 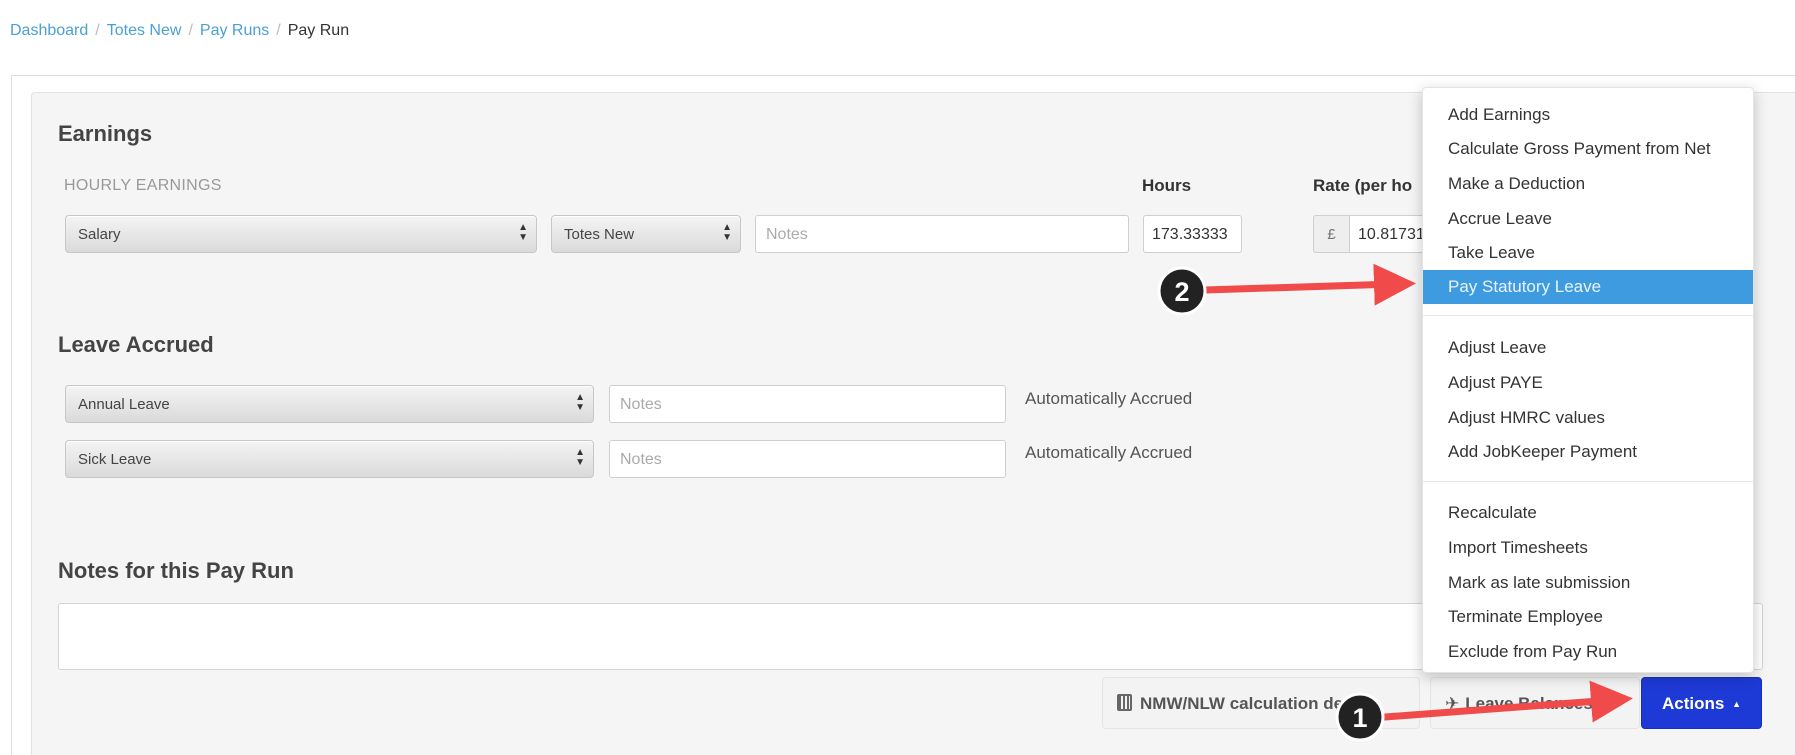 I want to click on nmw-calculation-button: NMW/NLW calculation details, so click(x=1261, y=703).